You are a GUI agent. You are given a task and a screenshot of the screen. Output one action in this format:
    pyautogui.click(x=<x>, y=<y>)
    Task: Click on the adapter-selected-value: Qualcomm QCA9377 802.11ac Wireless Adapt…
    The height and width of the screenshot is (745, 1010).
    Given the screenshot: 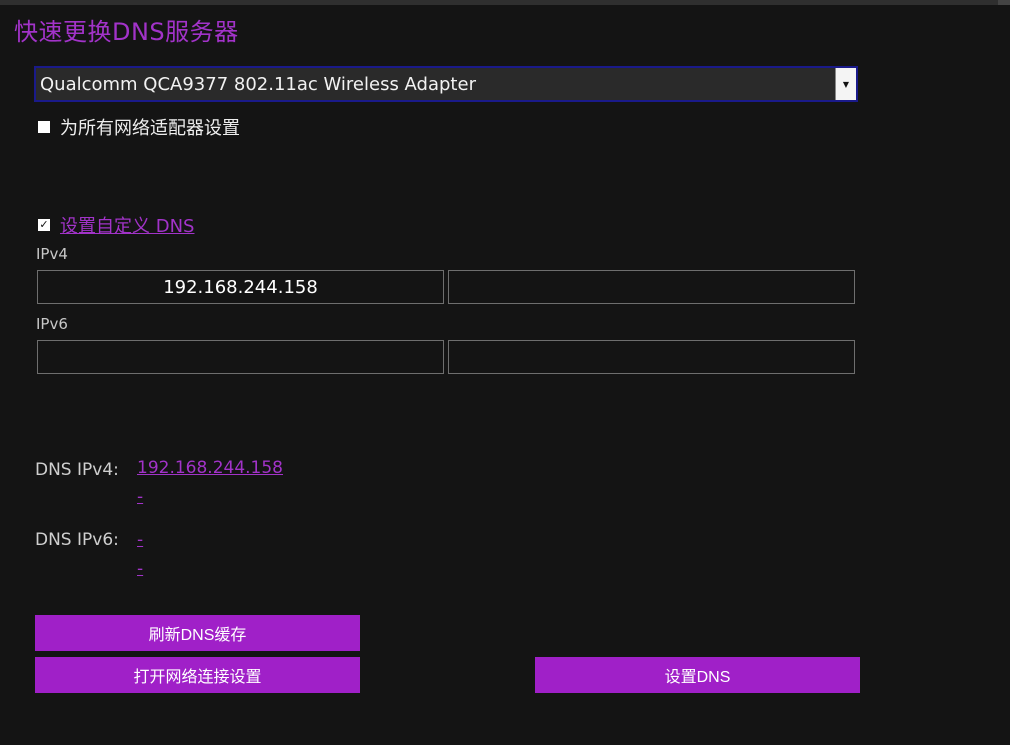 What is the action you would take?
    pyautogui.click(x=258, y=84)
    